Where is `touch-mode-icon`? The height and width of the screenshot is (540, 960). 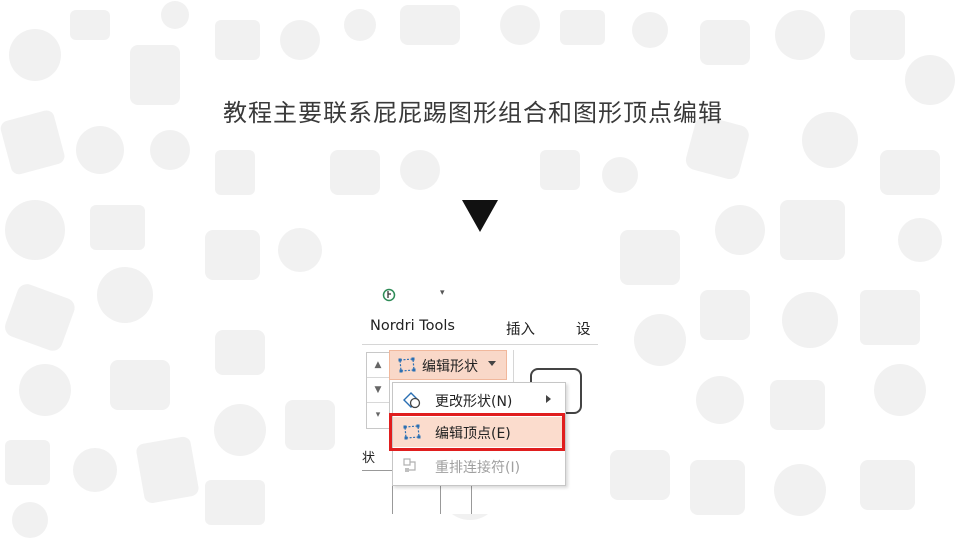 touch-mode-icon is located at coordinates (389, 295).